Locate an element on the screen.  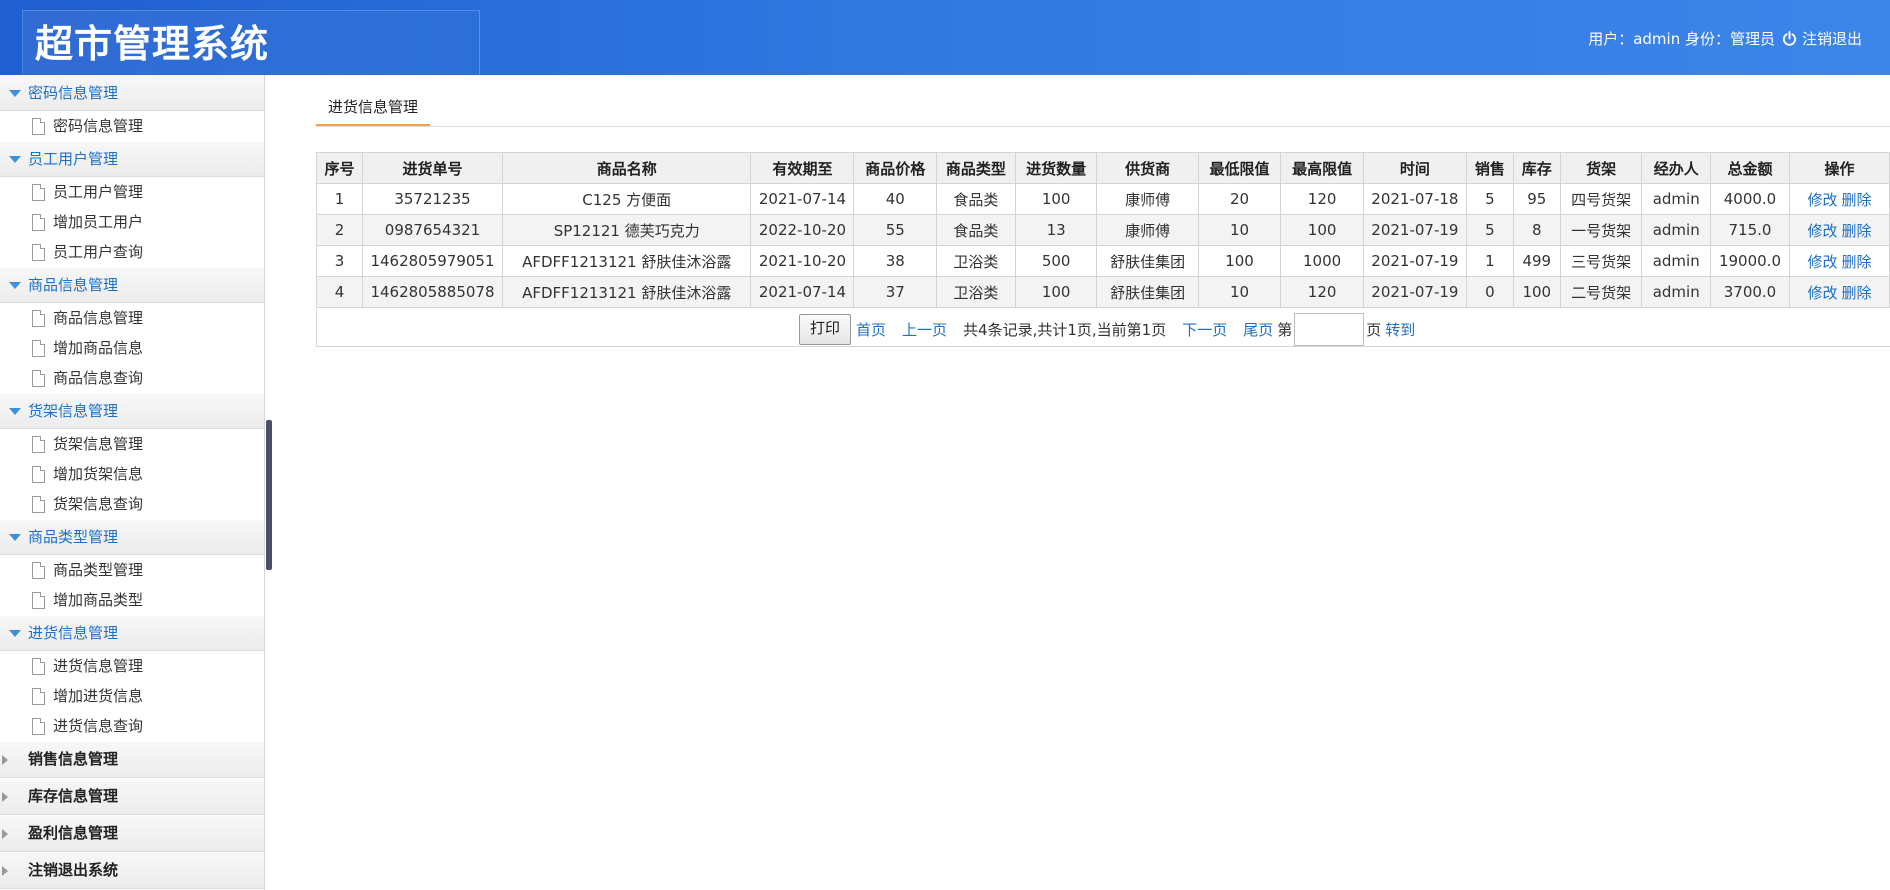
sidebar-item-5-1: 增加进货信息 is located at coordinates (132, 696).